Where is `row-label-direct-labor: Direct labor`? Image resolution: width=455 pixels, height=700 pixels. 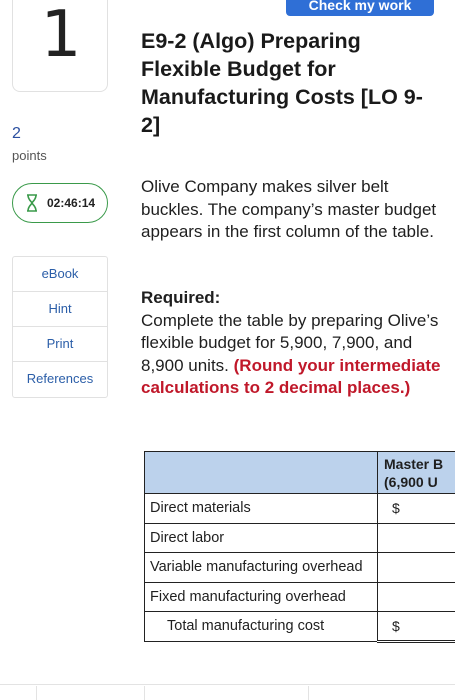
row-label-direct-labor: Direct labor is located at coordinates (261, 537).